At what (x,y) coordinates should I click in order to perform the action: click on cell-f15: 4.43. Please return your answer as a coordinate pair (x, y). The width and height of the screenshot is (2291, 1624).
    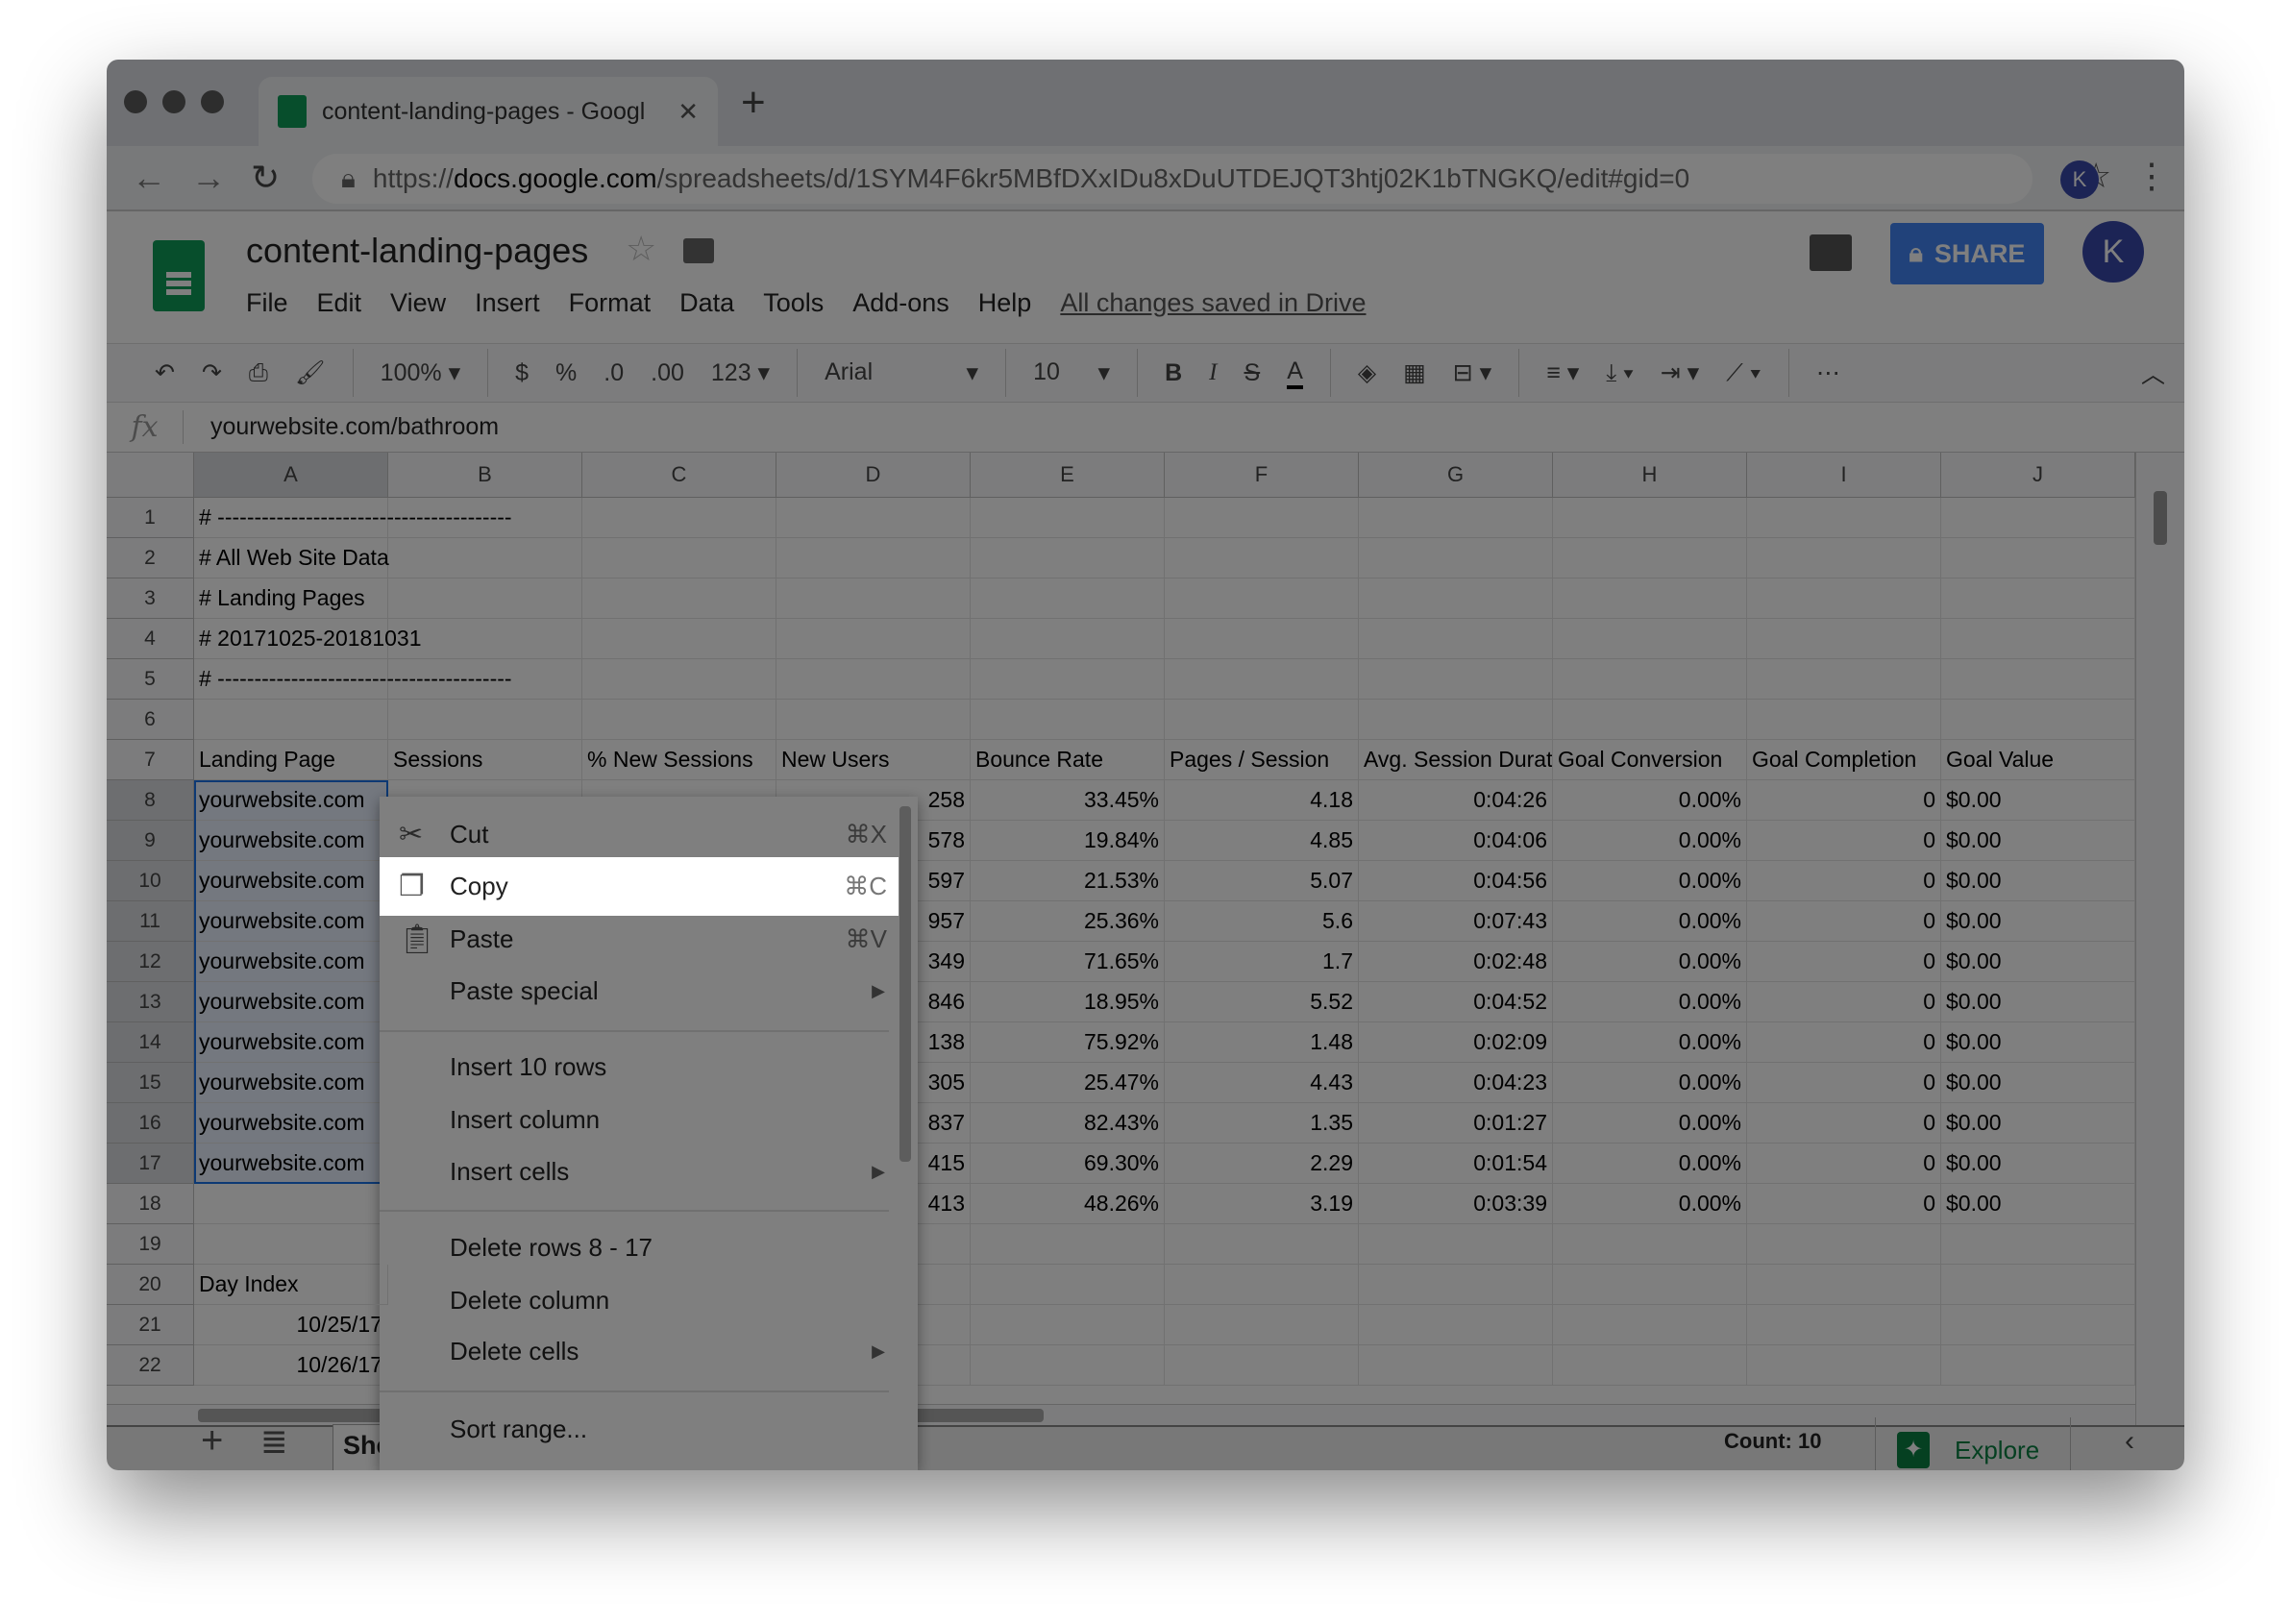
    Looking at the image, I should click on (1262, 1083).